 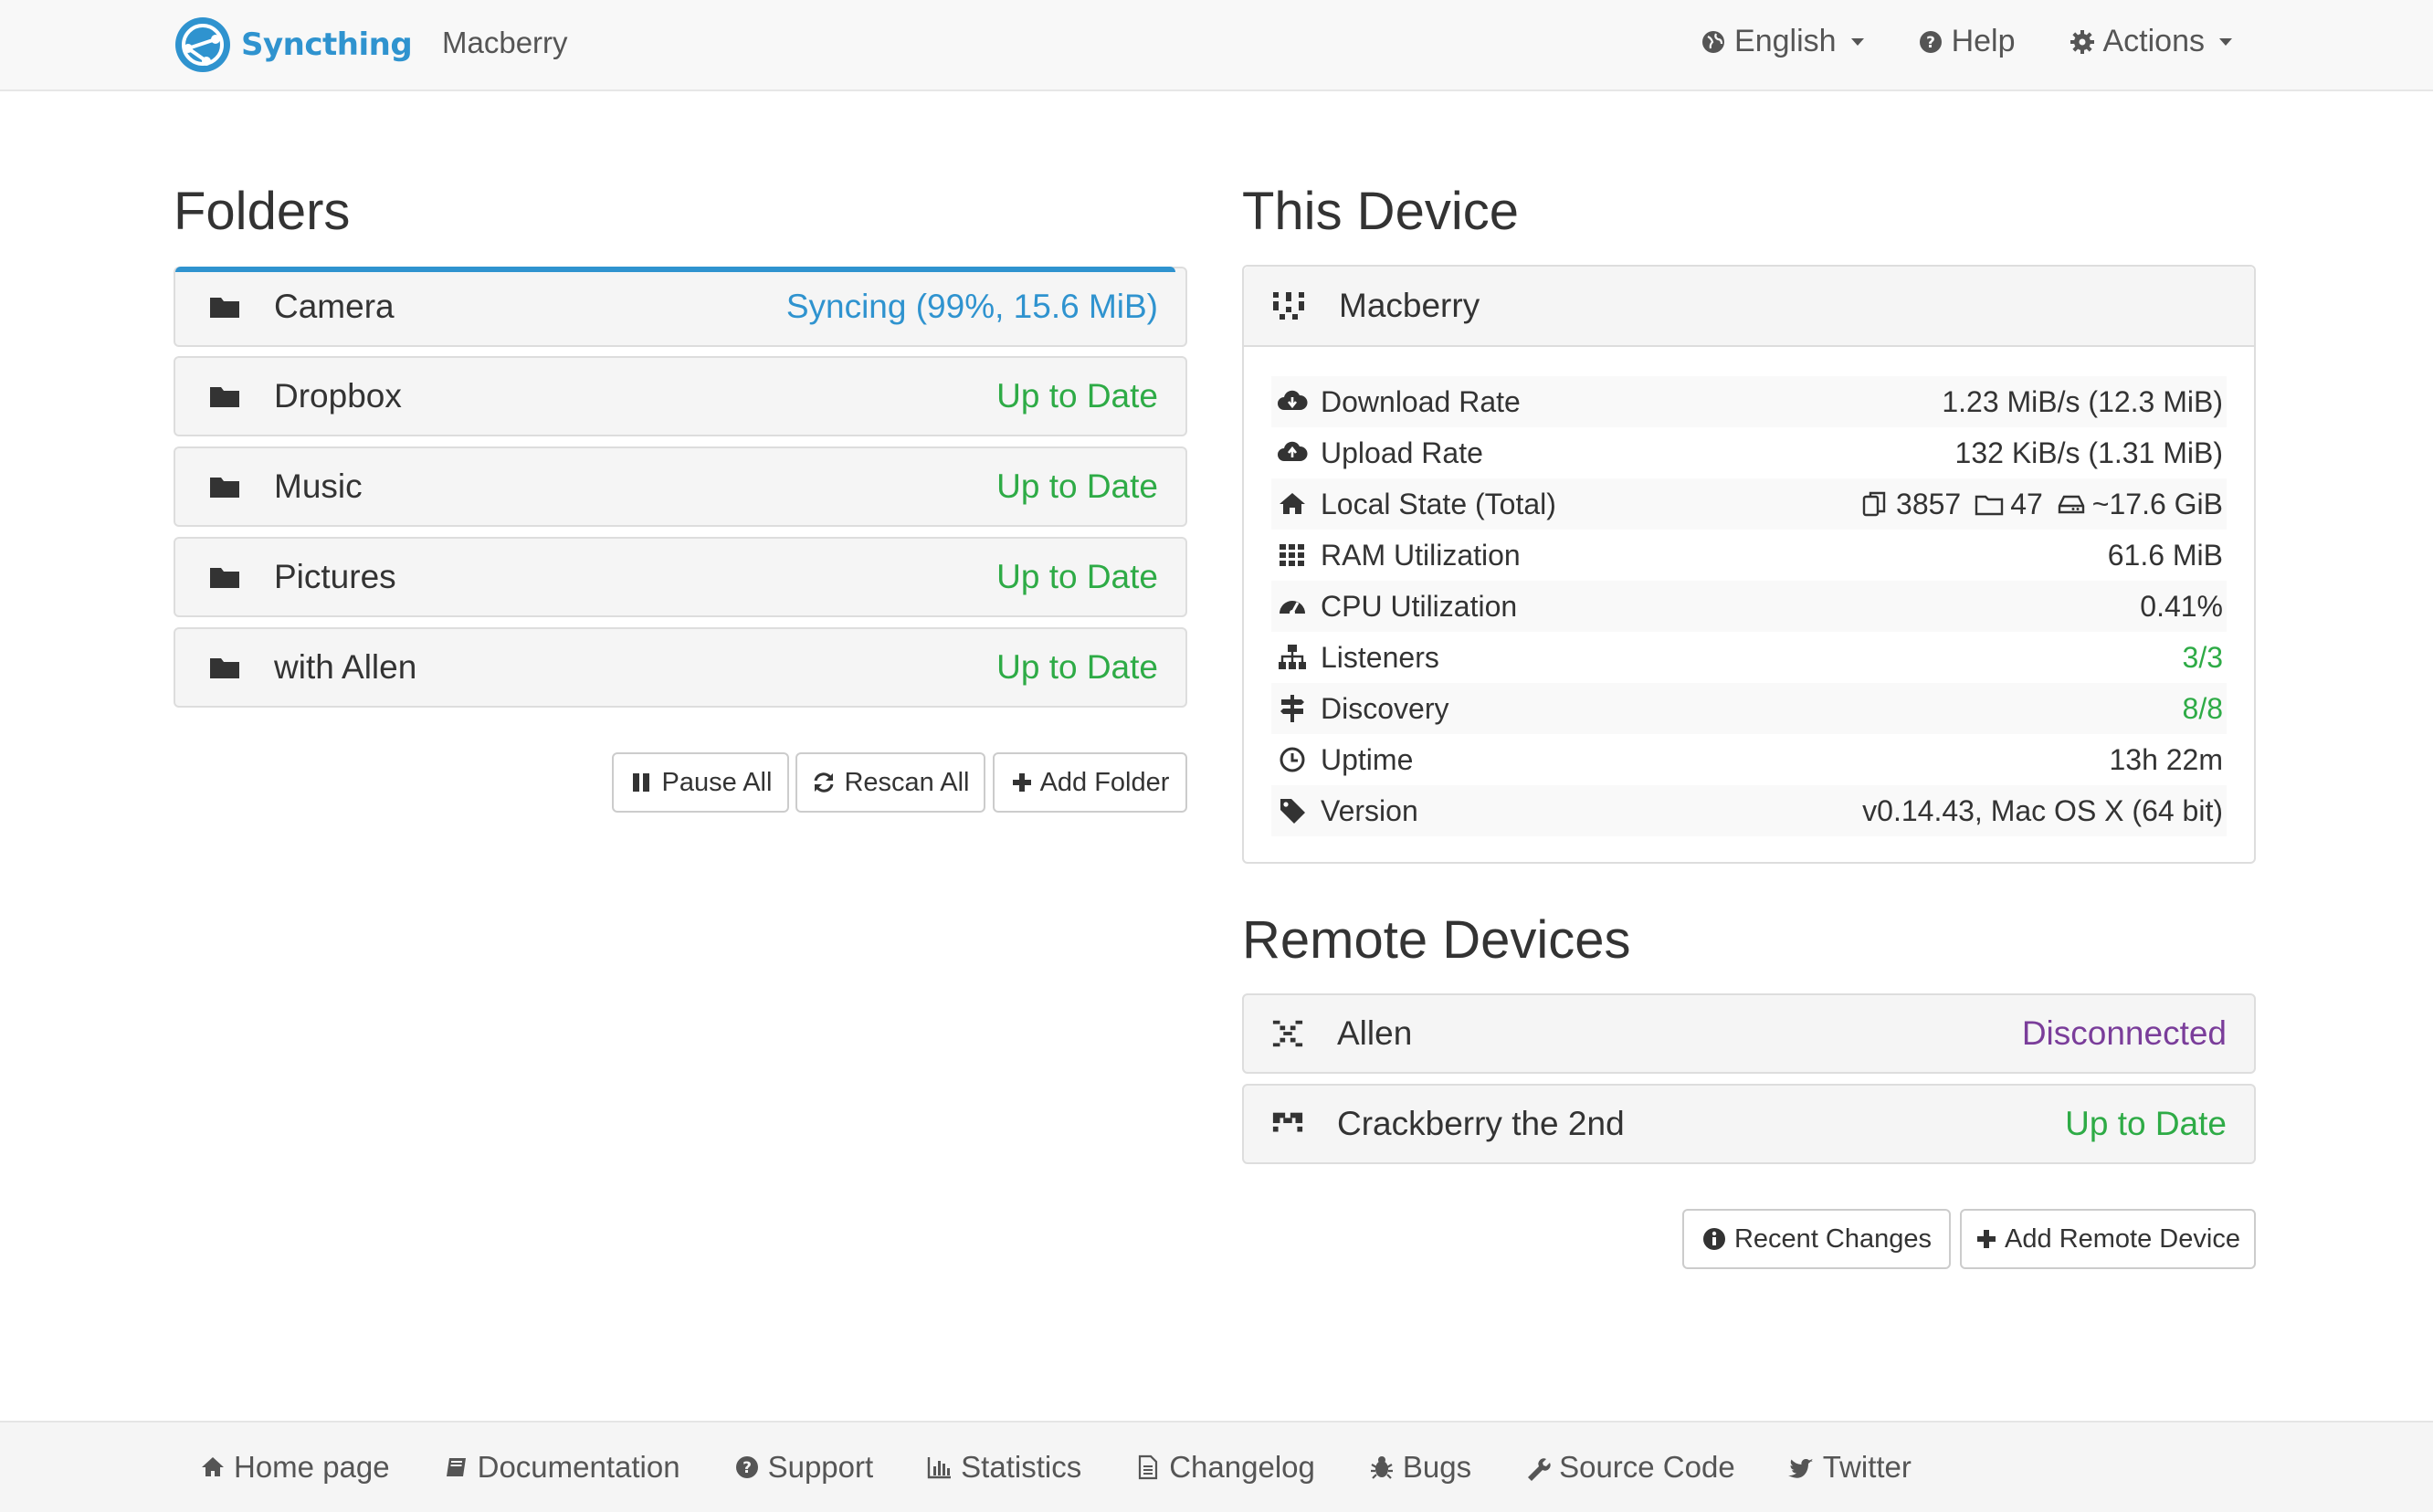 What do you see at coordinates (1409, 305) in the screenshot?
I see `this-device-name: Macberry` at bounding box center [1409, 305].